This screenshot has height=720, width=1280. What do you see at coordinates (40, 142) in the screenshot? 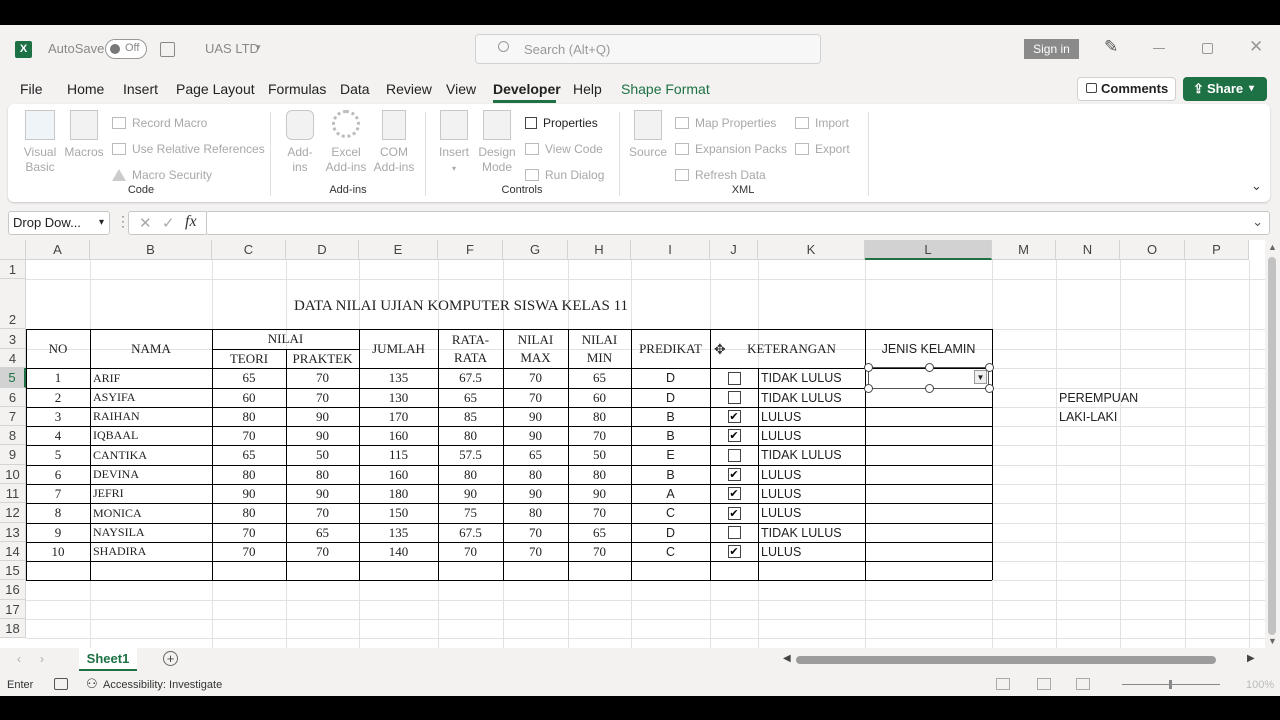
I see `visual-basic-button: Visual Basic` at bounding box center [40, 142].